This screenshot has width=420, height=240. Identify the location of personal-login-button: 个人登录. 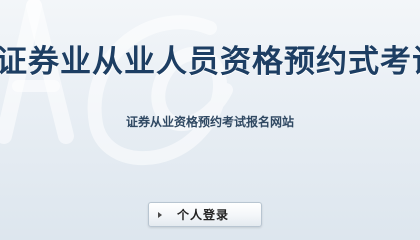
(205, 214).